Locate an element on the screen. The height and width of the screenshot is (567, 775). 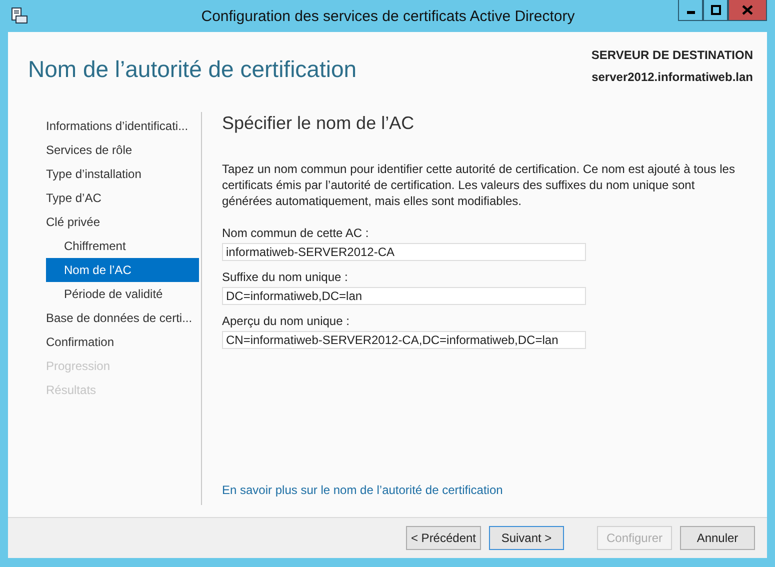
sidebar-item: Confirmation is located at coordinates (122, 342).